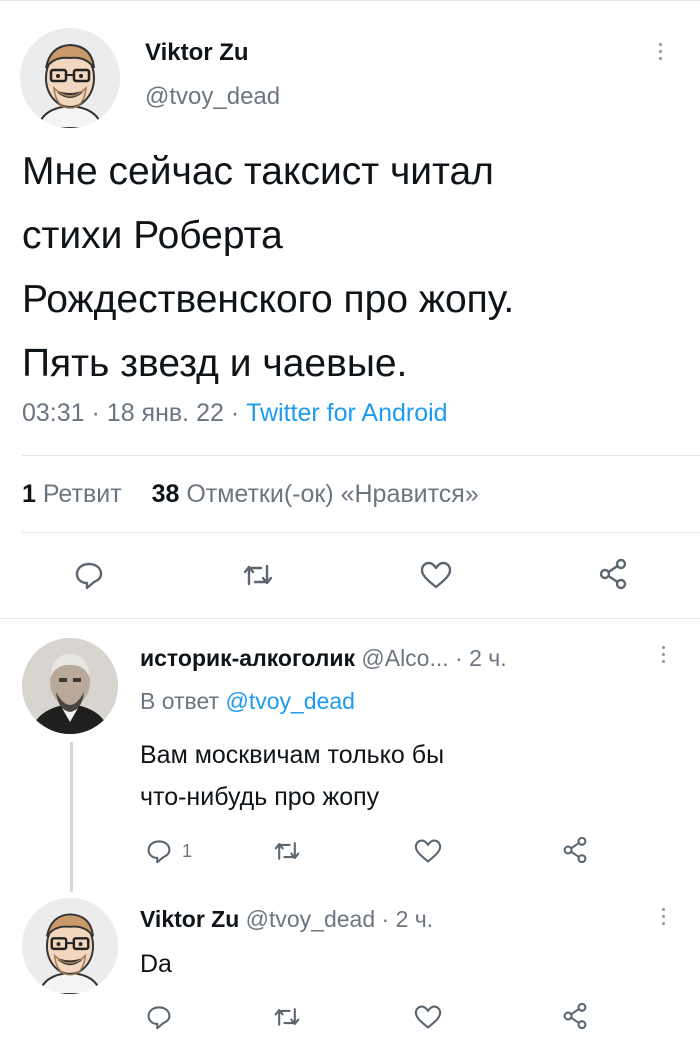 The image size is (700, 1053). What do you see at coordinates (247, 658) in the screenshot?
I see `reply-author-name: историк-алкоголик` at bounding box center [247, 658].